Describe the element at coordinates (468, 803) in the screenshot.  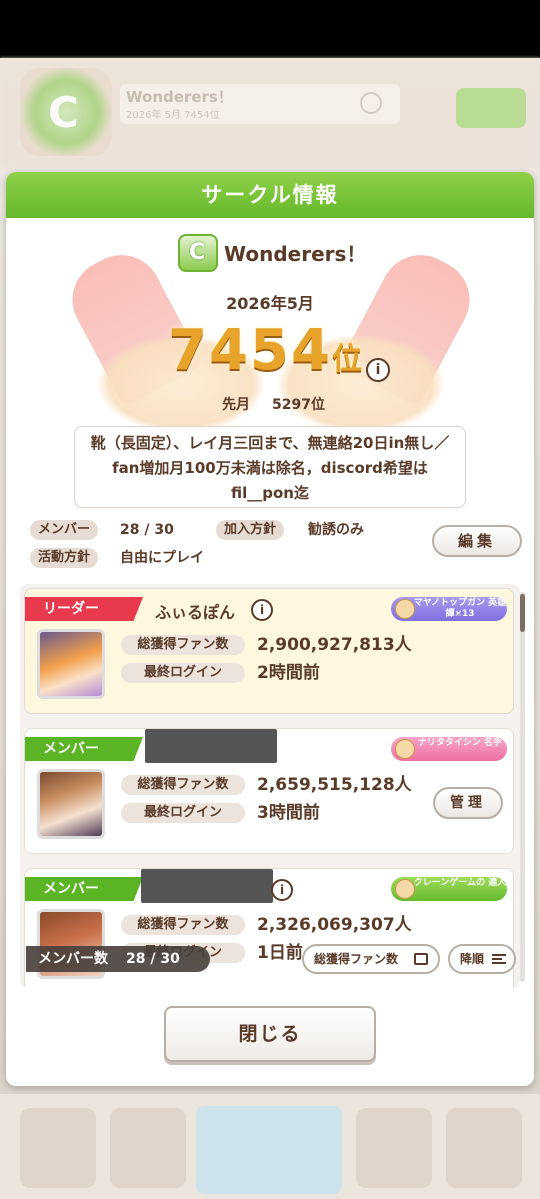
I see `manage-button: 管理` at that location.